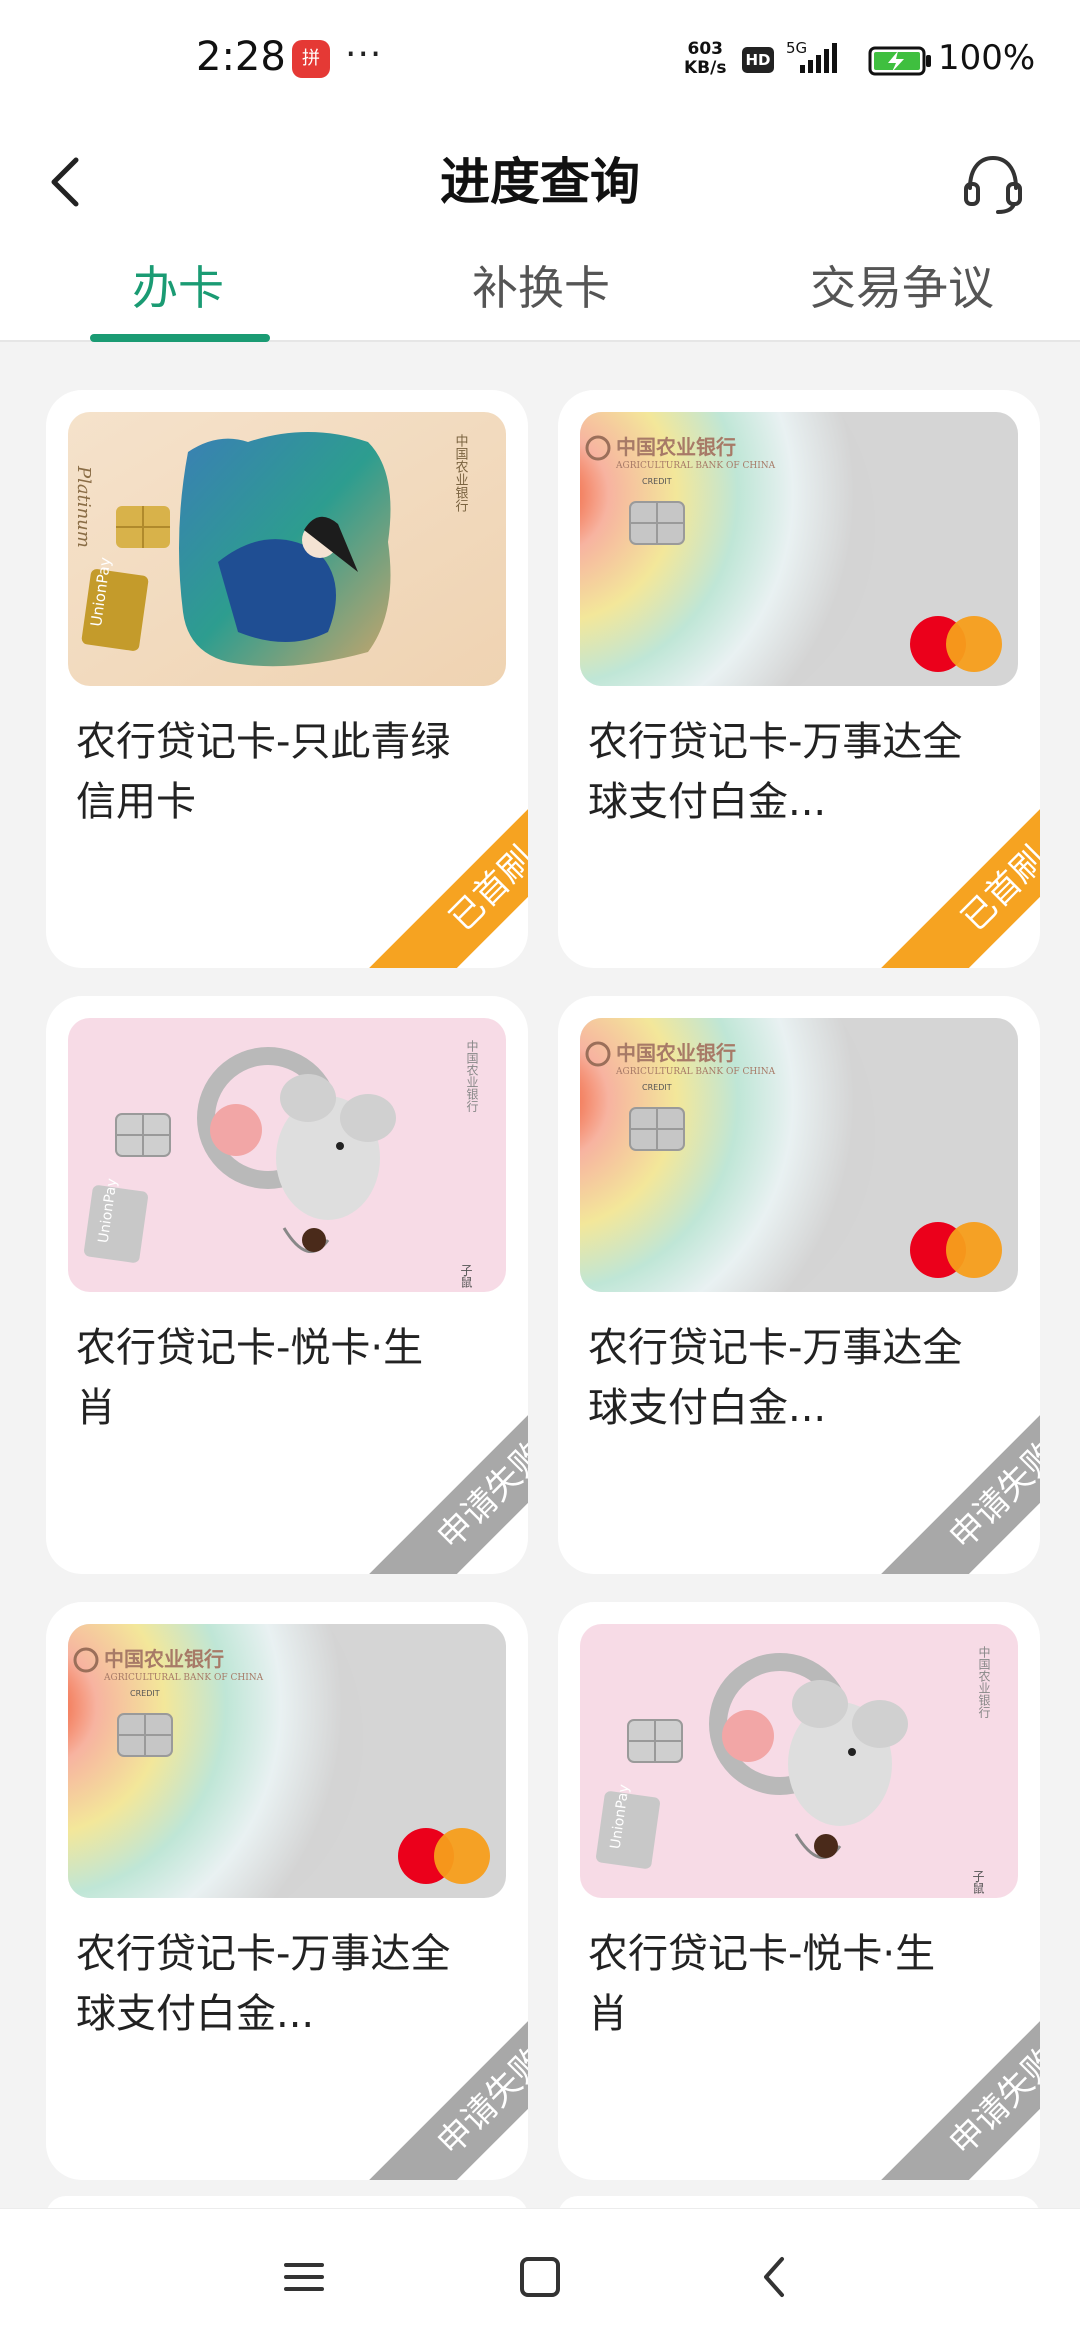 Image resolution: width=1080 pixels, height=2340 pixels. What do you see at coordinates (811, 56) in the screenshot?
I see `signal-icon: 5G` at bounding box center [811, 56].